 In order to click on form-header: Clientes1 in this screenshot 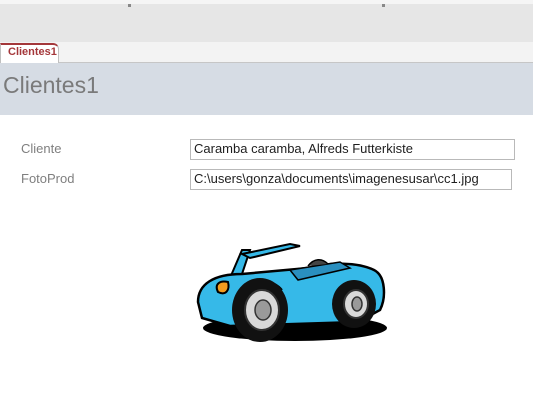, I will do `click(266, 89)`.